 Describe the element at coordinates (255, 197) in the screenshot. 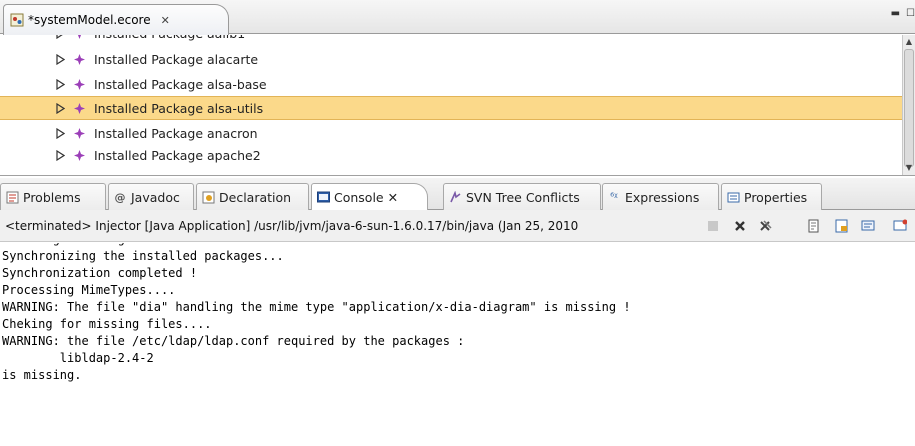

I see `tab-label: Declaration` at that location.